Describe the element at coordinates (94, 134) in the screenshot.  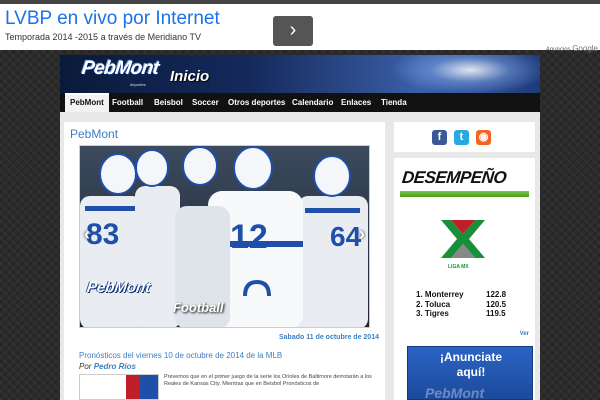
I see `section-title: PebMont` at that location.